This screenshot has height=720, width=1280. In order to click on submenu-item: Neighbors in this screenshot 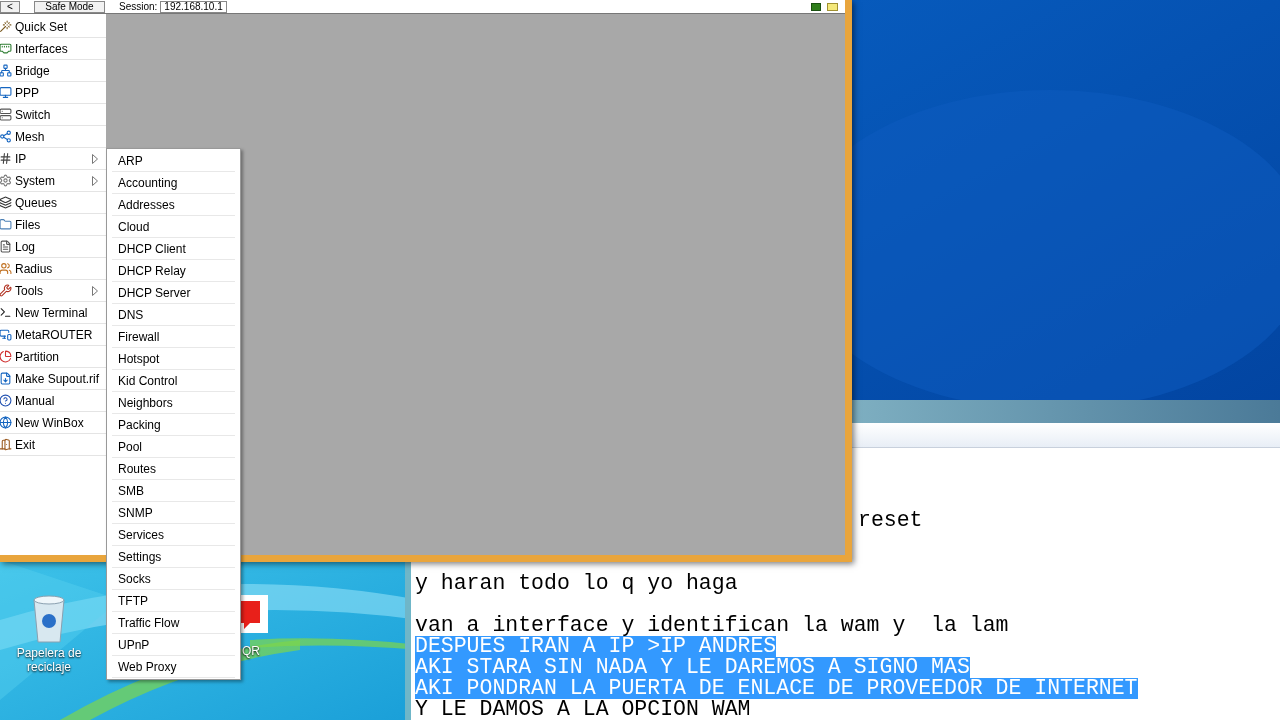, I will do `click(173, 403)`.